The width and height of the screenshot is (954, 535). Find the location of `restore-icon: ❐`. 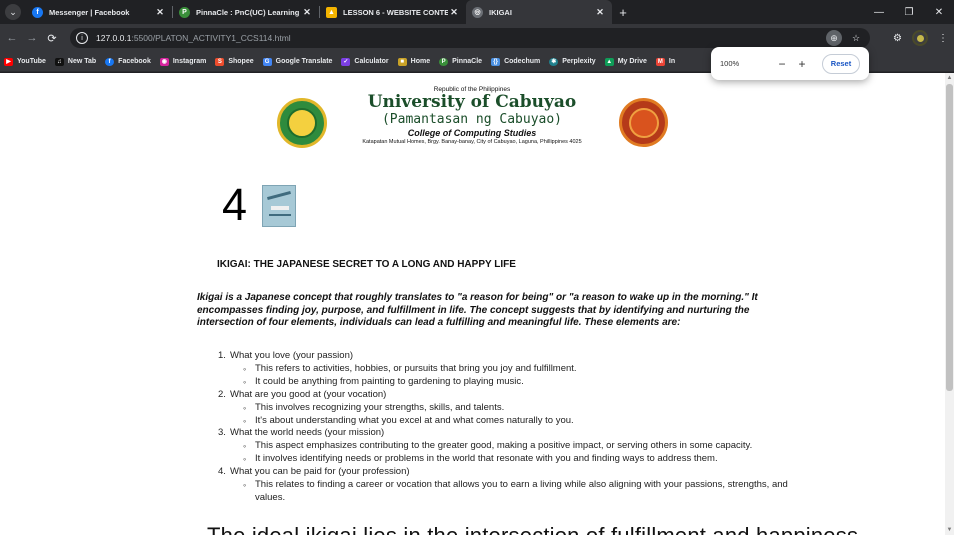

restore-icon: ❐ is located at coordinates (909, 12).